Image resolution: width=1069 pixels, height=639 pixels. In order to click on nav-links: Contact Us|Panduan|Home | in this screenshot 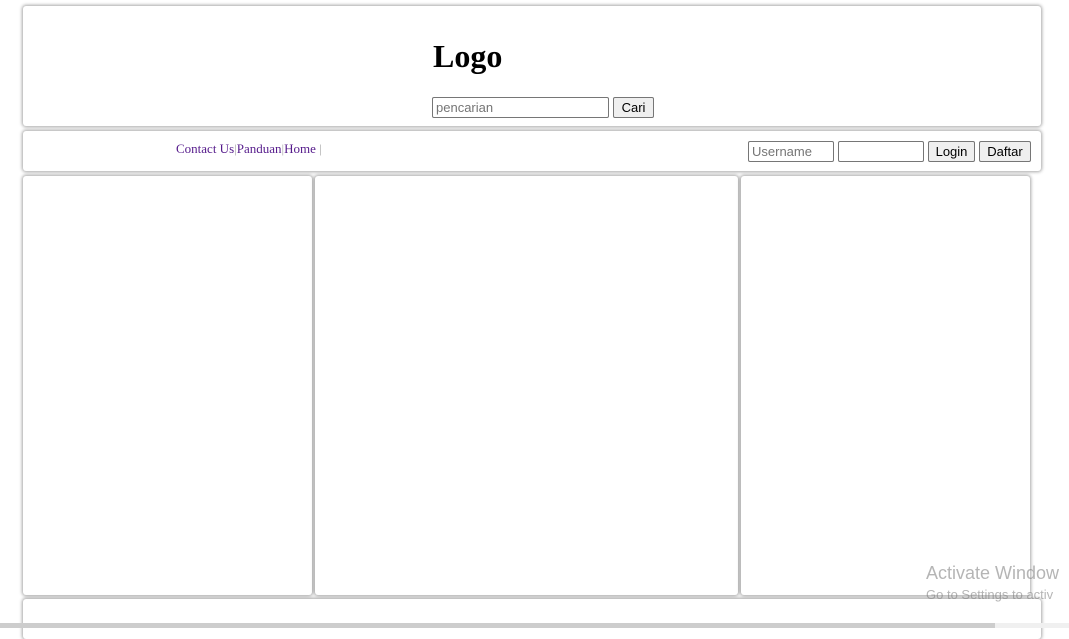, I will do `click(249, 149)`.